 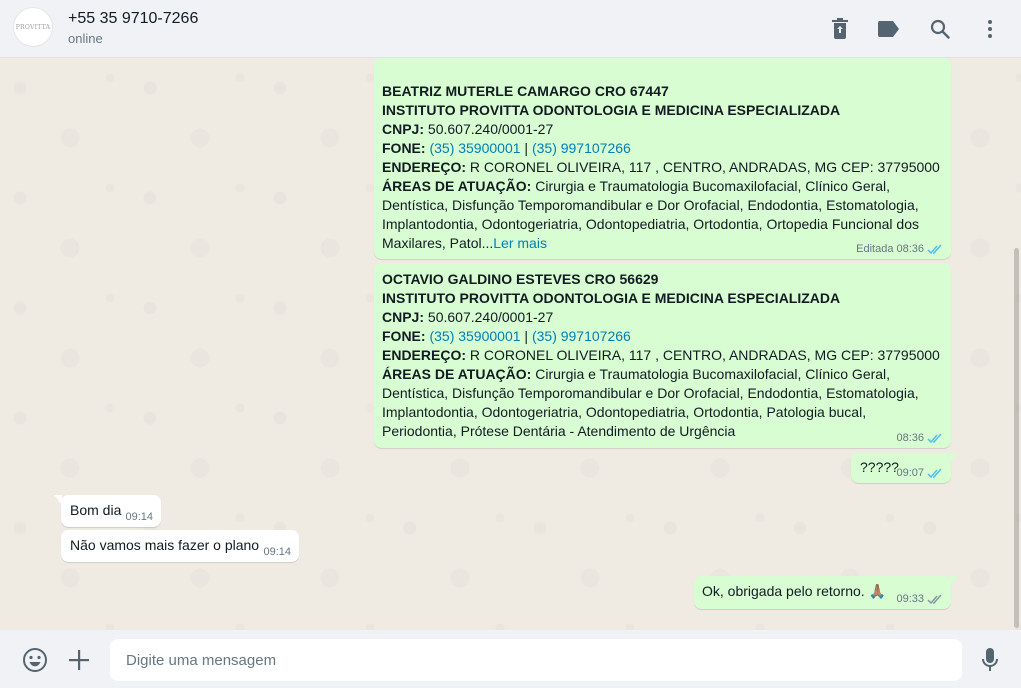 I want to click on message-bubble-outgoing: ????? 09:07, so click(x=904, y=468).